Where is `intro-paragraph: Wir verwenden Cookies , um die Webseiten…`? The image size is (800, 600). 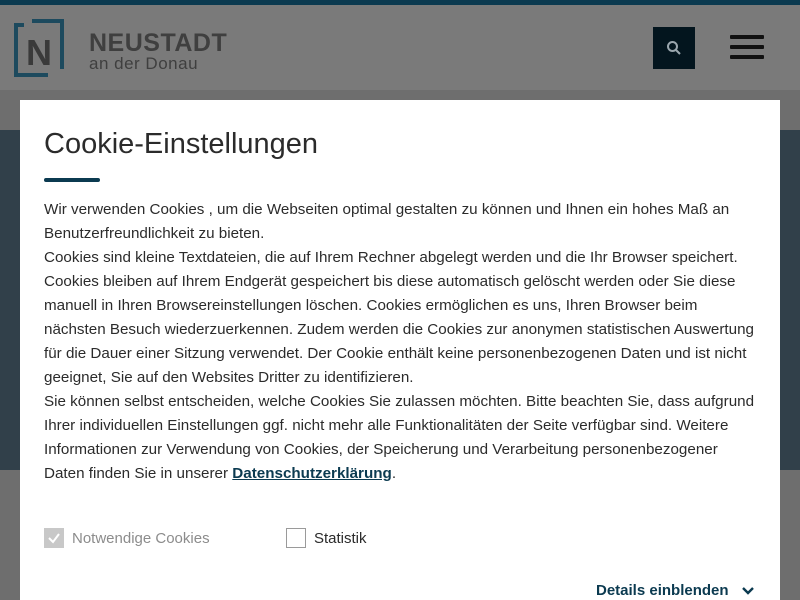 intro-paragraph: Wir verwenden Cookies , um die Webseiten… is located at coordinates (387, 221).